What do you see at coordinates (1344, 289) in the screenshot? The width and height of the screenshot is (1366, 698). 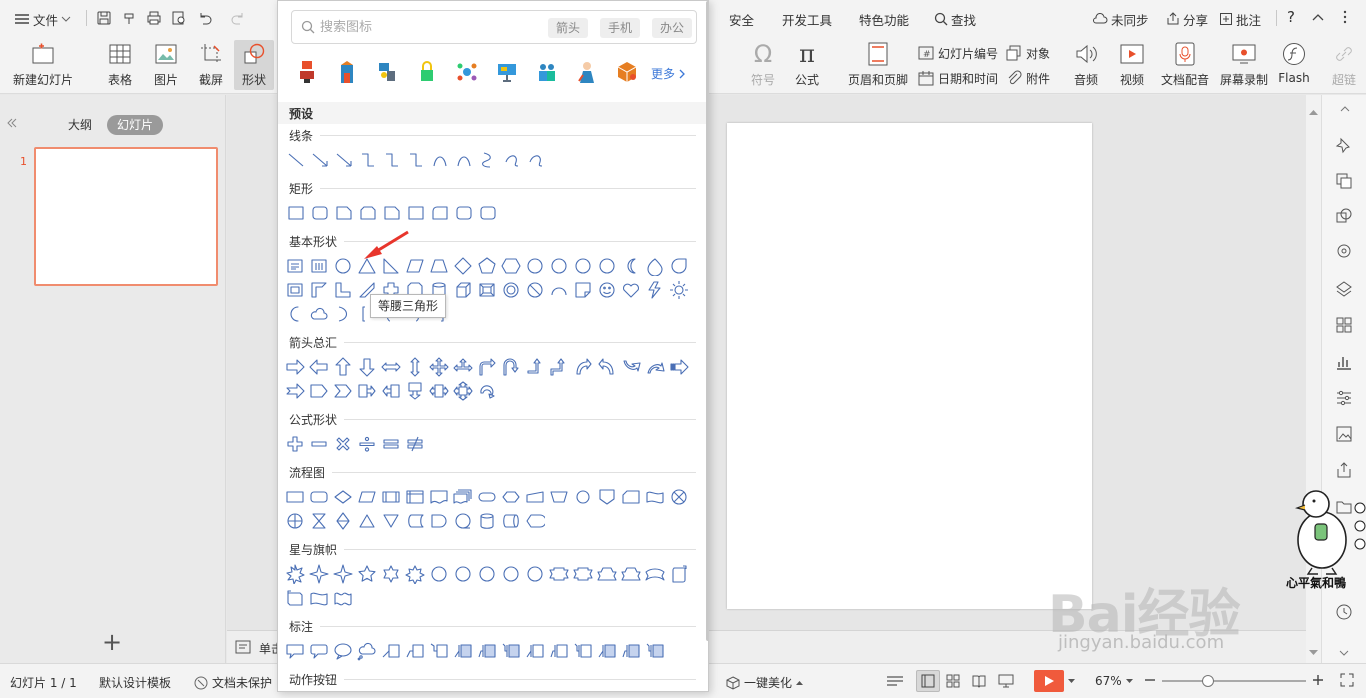 I see `layers-icon` at bounding box center [1344, 289].